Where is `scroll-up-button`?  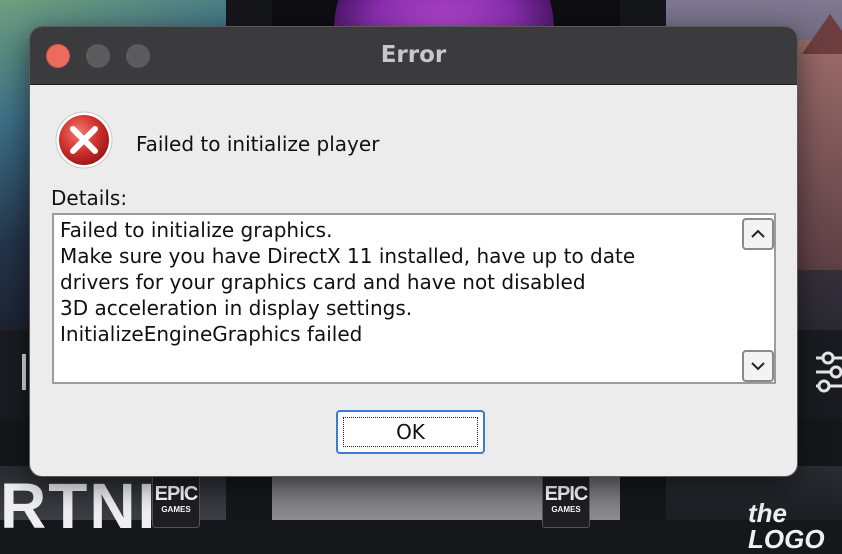 scroll-up-button is located at coordinates (758, 234).